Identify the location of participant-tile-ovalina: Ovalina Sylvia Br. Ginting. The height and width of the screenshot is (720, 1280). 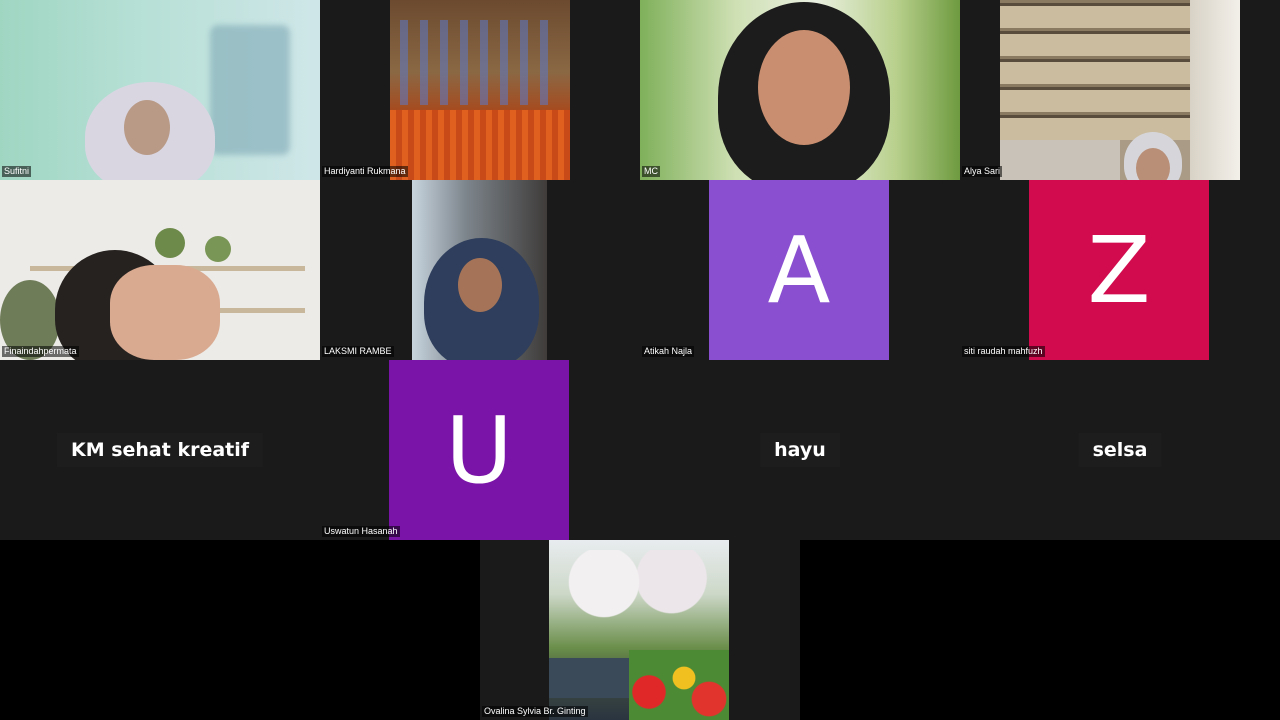
(640, 630).